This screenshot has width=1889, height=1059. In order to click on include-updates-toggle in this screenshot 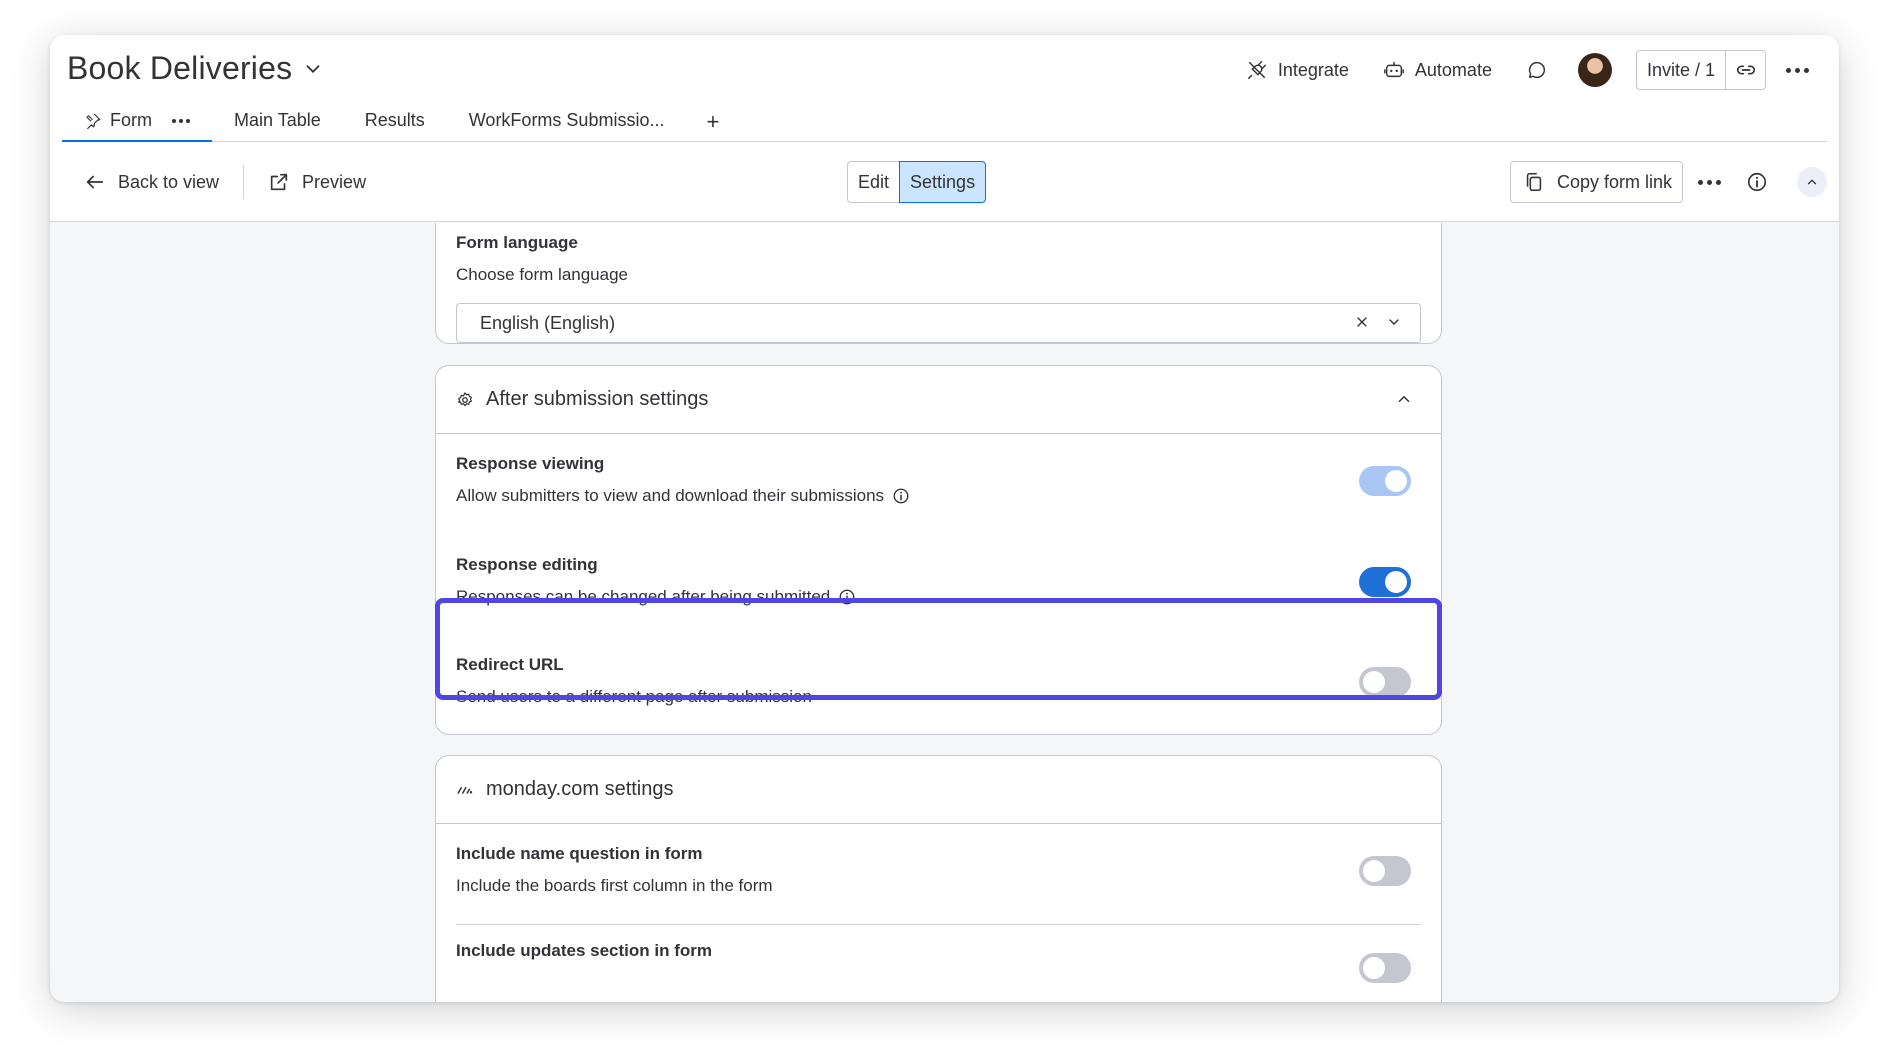, I will do `click(1385, 968)`.